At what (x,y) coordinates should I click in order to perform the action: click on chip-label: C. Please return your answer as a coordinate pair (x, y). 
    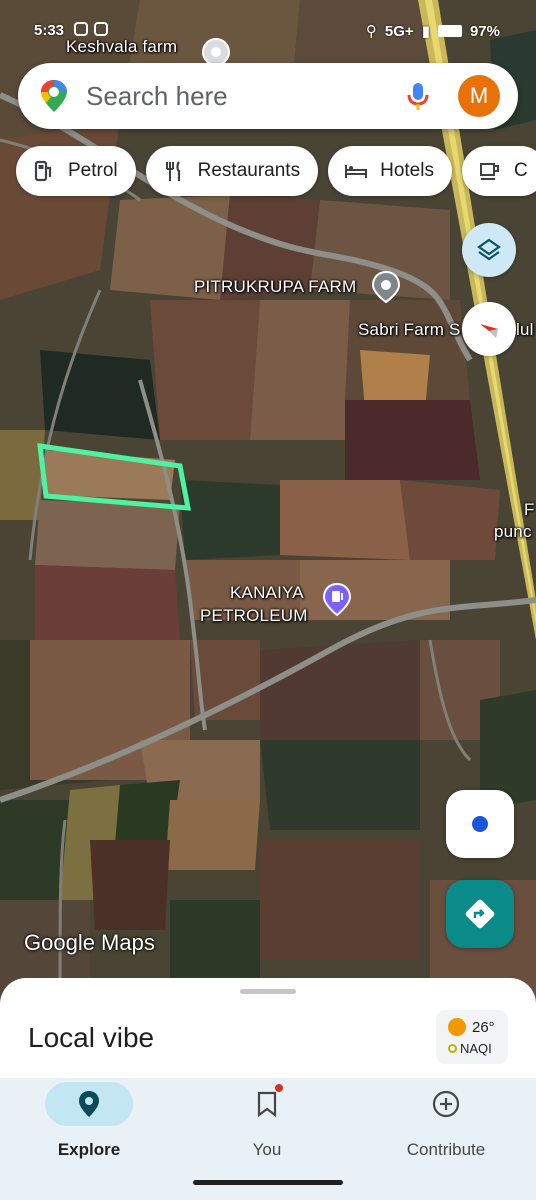
    Looking at the image, I should click on (520, 170).